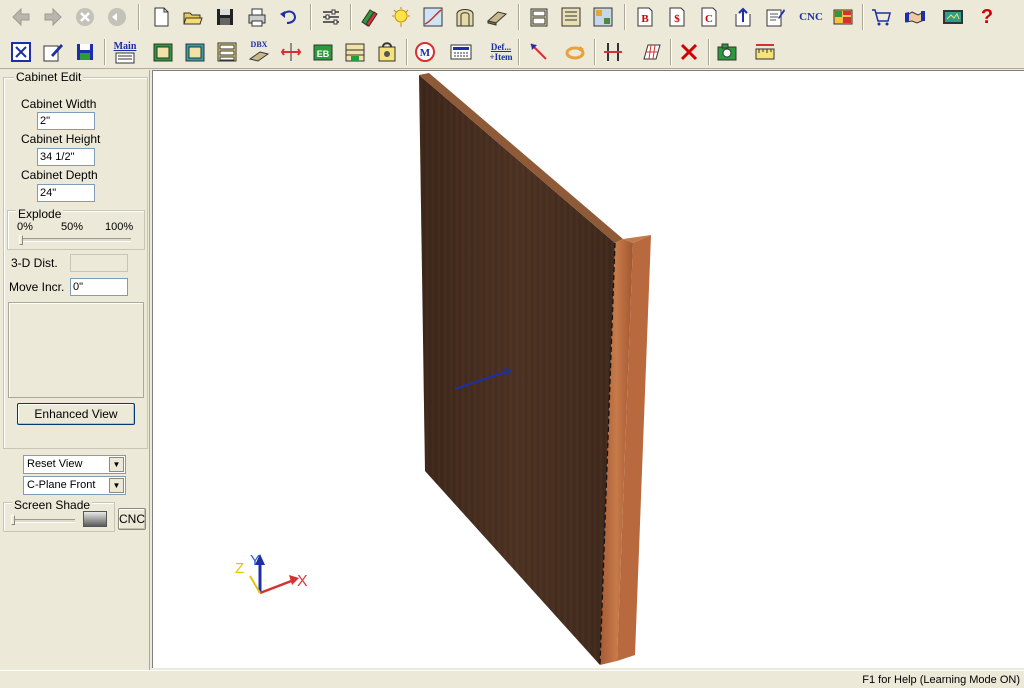 This screenshot has width=1024, height=688. What do you see at coordinates (571, 17) in the screenshot?
I see `cabinet-list-icon` at bounding box center [571, 17].